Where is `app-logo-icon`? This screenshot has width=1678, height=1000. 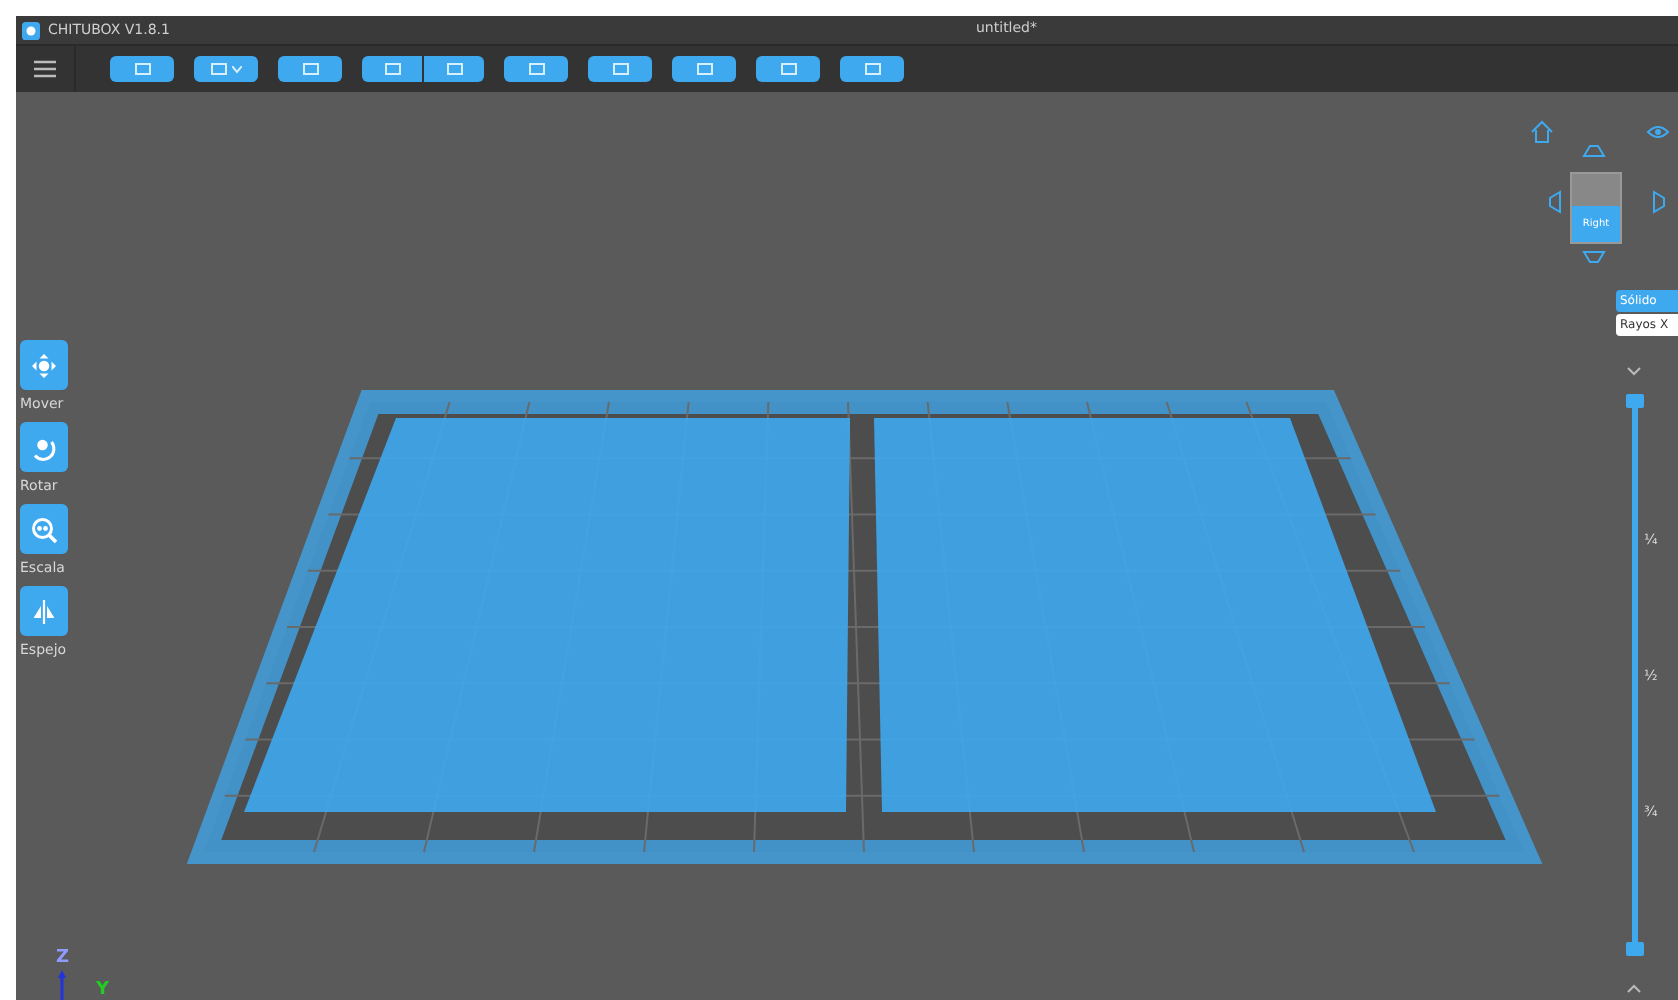
app-logo-icon is located at coordinates (31, 30).